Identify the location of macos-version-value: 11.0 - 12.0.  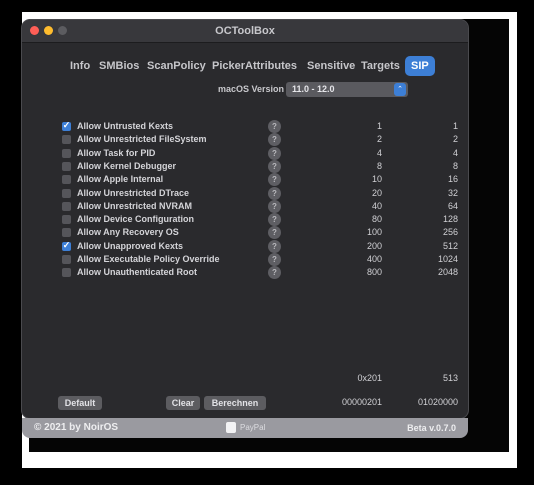
(313, 89).